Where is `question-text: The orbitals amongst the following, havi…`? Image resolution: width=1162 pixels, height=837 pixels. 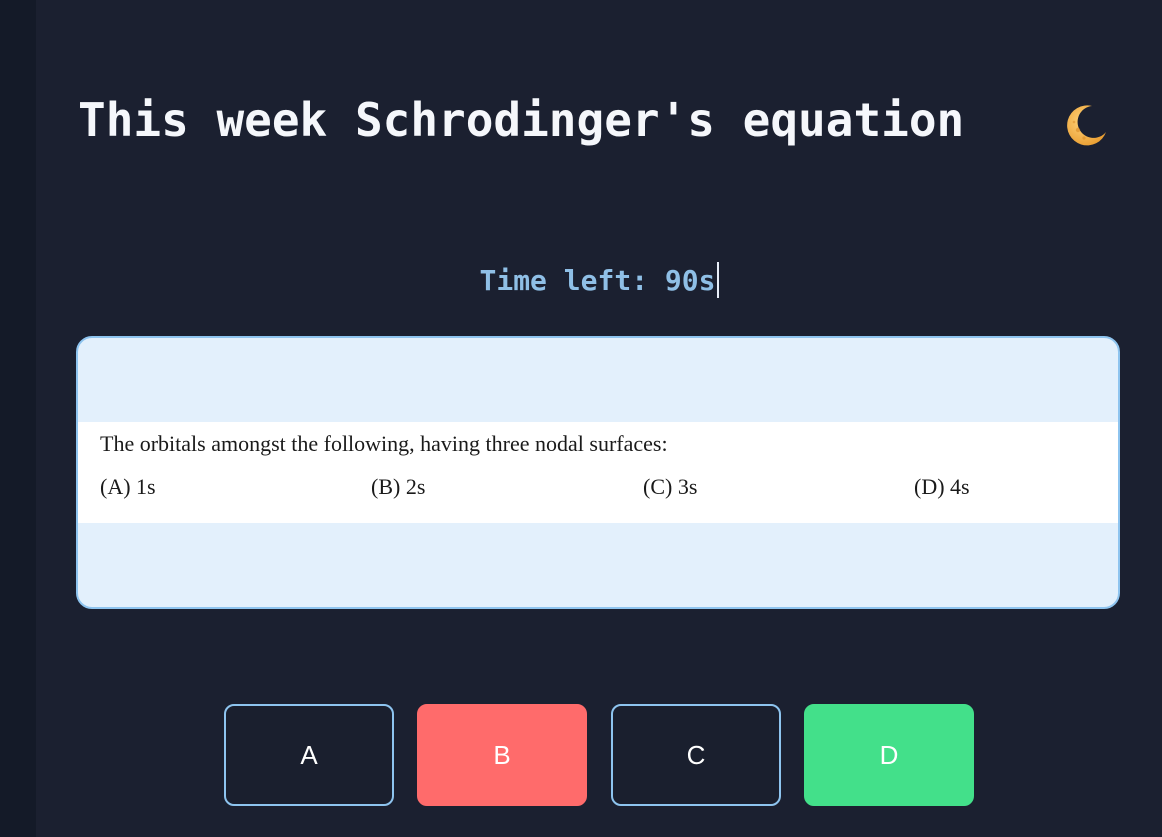
question-text: The orbitals amongst the following, havi… is located at coordinates (384, 443).